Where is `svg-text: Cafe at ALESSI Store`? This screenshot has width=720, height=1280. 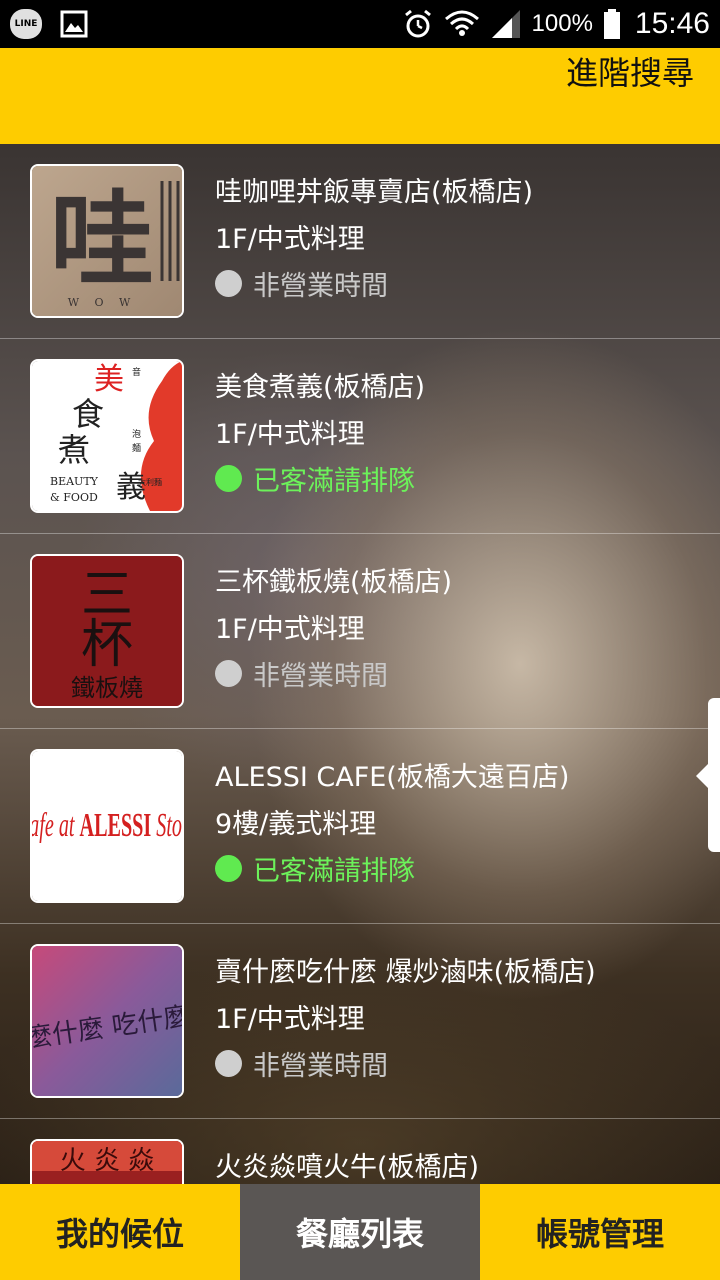 svg-text: Cafe at ALESSI Store is located at coordinates (107, 824).